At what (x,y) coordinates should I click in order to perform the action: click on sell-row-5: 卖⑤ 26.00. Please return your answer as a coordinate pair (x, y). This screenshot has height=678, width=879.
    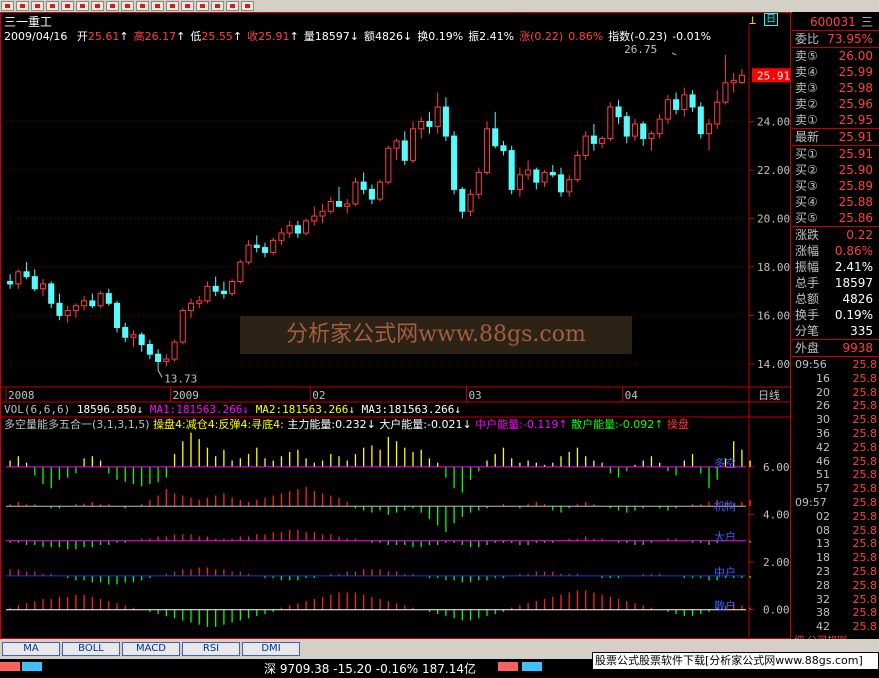
    Looking at the image, I should click on (835, 56).